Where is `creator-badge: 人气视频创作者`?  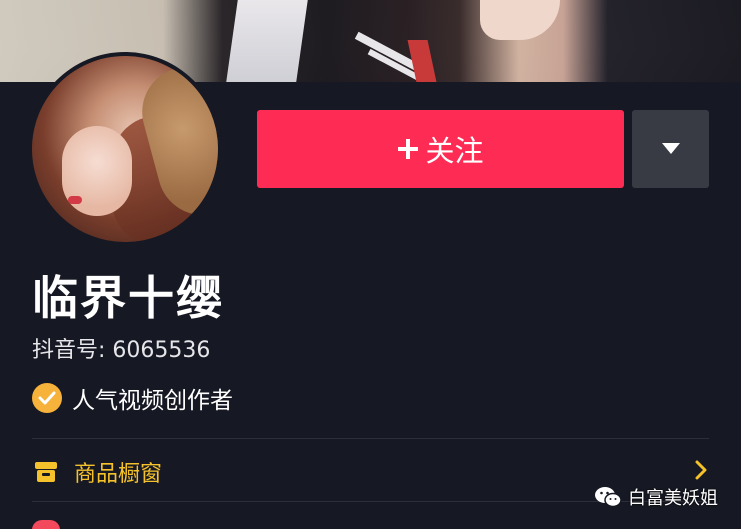
creator-badge: 人气视频创作者 is located at coordinates (132, 398).